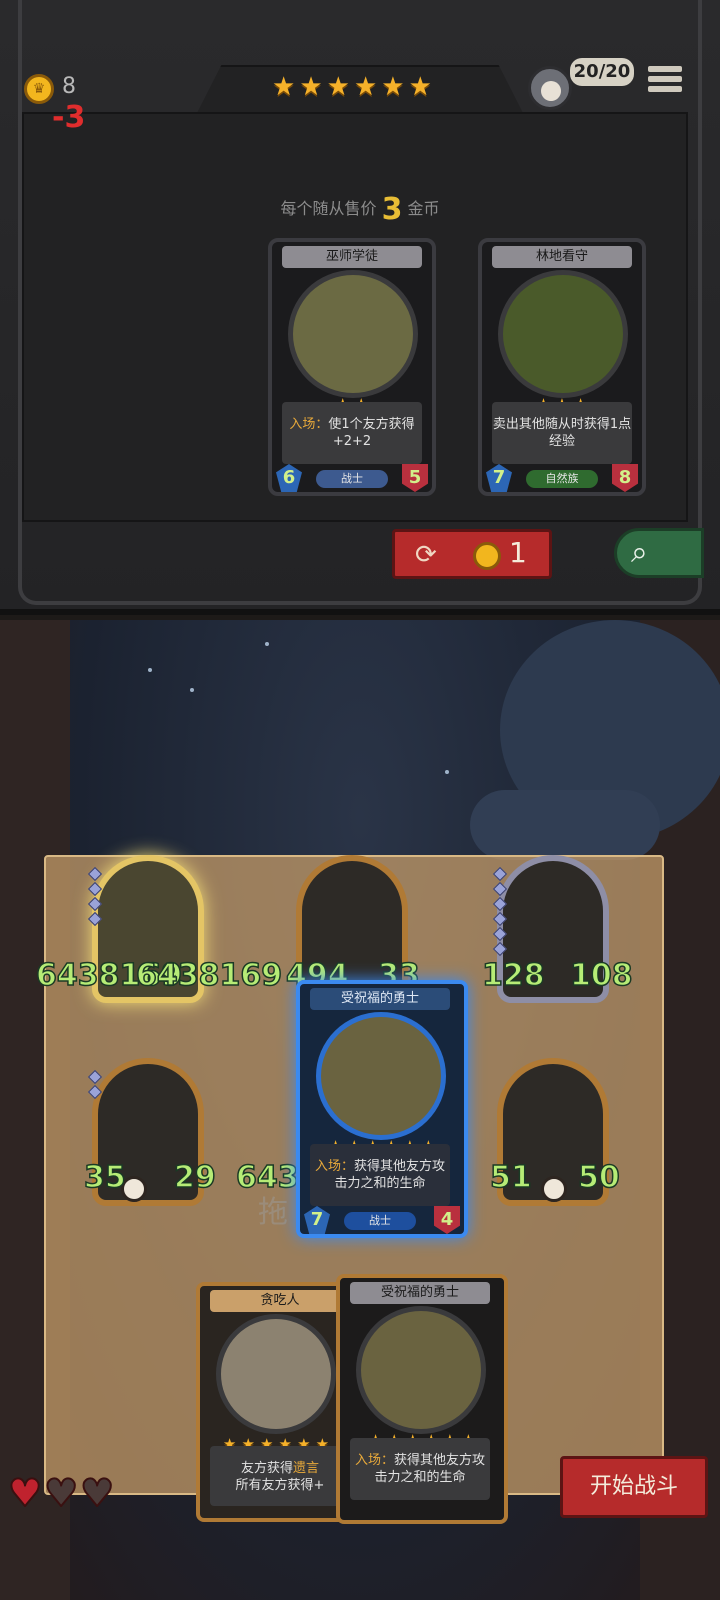 The height and width of the screenshot is (1600, 720). I want to click on card-health: 5, so click(415, 478).